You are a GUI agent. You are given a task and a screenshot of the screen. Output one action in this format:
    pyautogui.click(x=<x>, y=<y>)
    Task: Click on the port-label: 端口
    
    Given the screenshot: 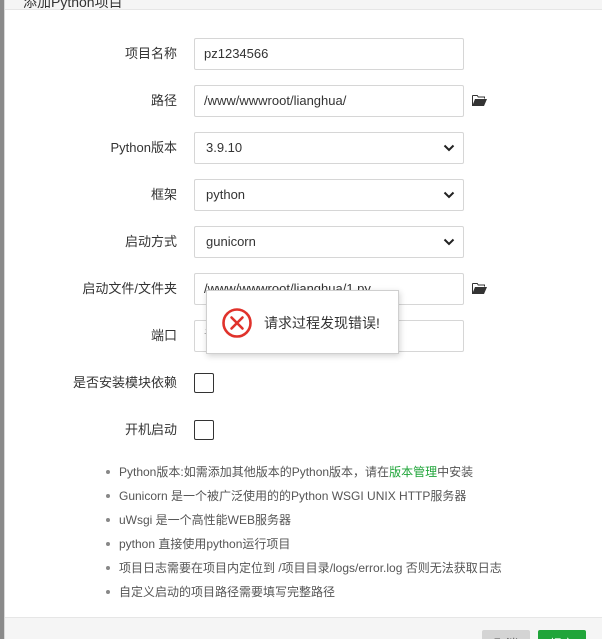 What is the action you would take?
    pyautogui.click(x=163, y=335)
    